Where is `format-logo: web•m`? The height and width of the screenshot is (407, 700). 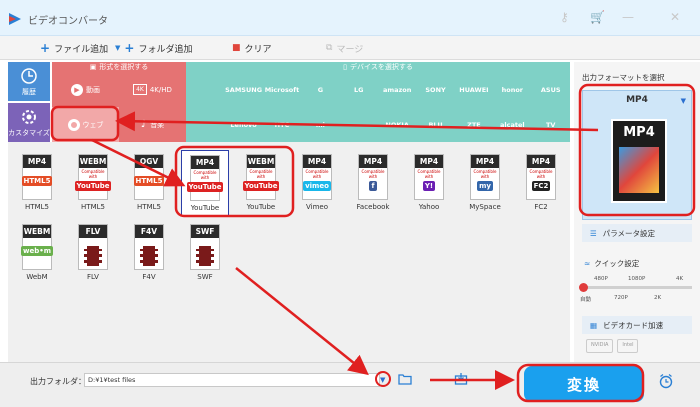 format-logo: web•m is located at coordinates (37, 251).